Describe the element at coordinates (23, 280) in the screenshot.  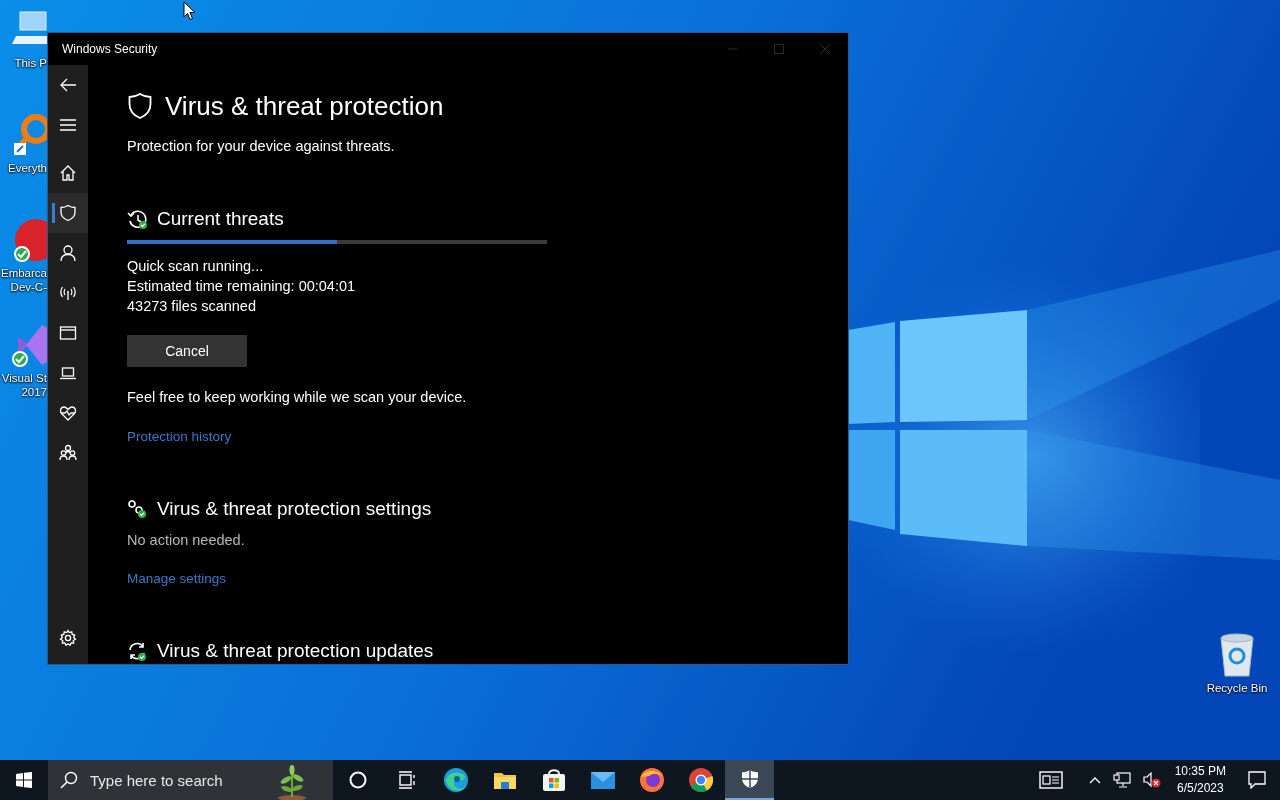
I see `icon-label: Embarca Dev-C-` at that location.